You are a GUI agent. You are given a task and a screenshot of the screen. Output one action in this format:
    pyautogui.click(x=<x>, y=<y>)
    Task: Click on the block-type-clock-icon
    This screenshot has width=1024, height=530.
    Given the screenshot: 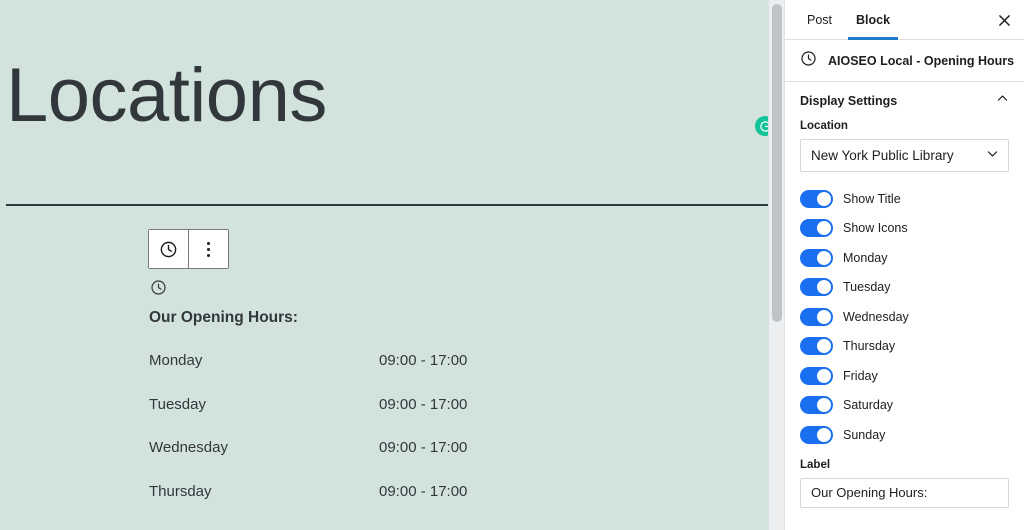 What is the action you would take?
    pyautogui.click(x=168, y=249)
    